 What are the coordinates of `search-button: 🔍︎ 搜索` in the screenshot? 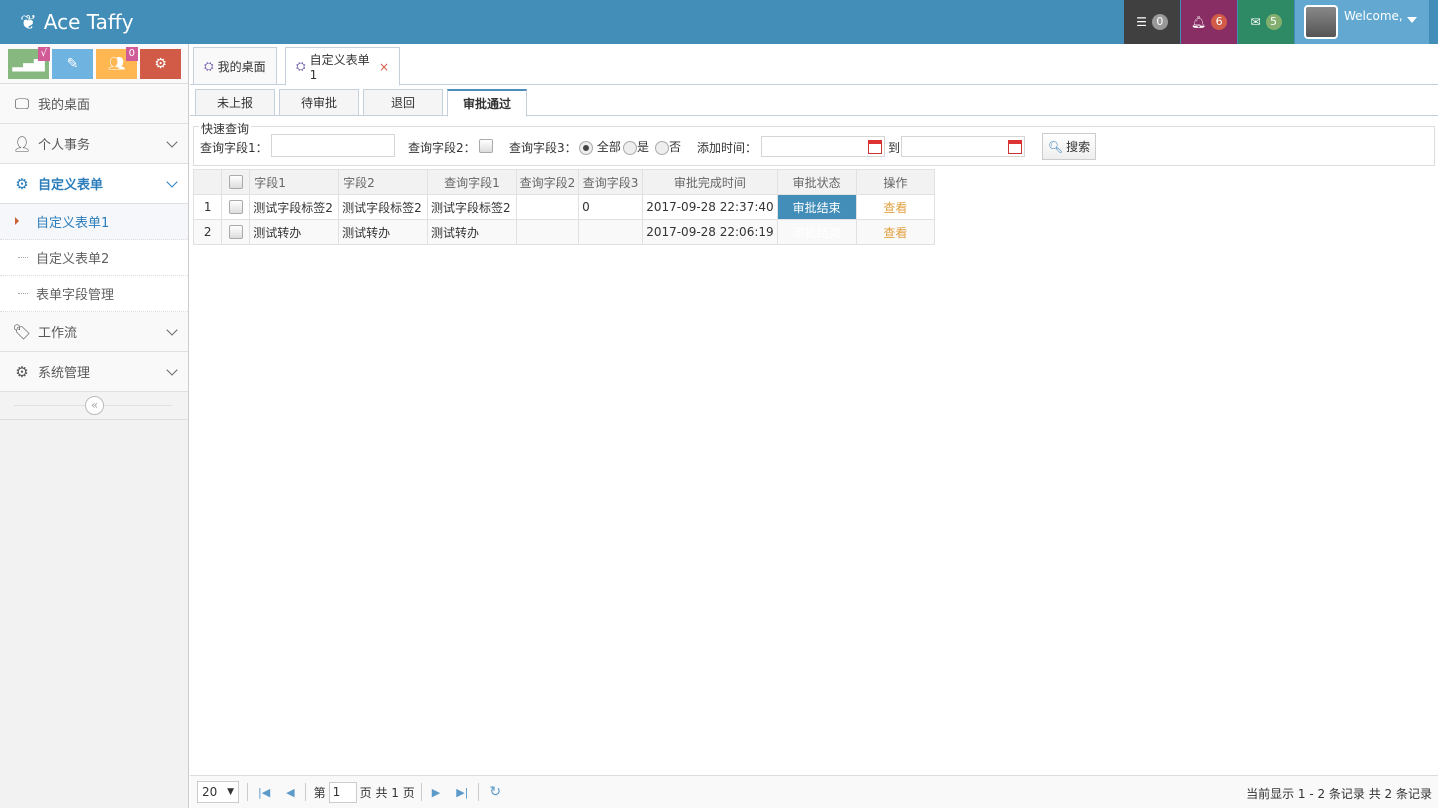 It's located at (1069, 146).